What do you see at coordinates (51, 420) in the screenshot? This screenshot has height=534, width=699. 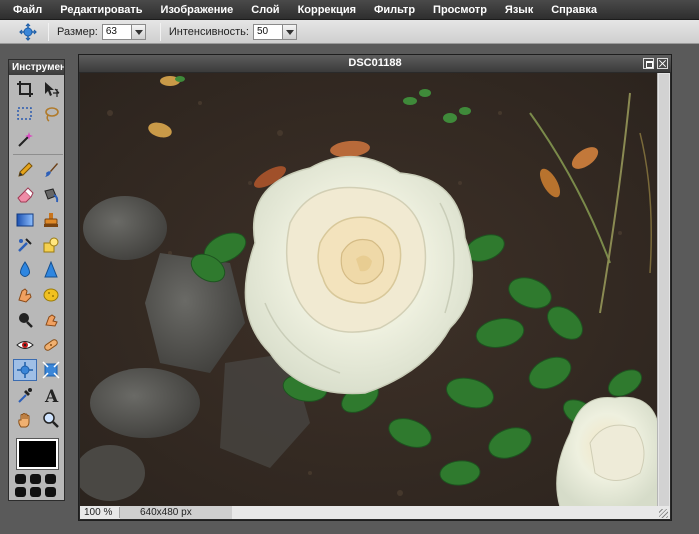 I see `zoom-tool-icon` at bounding box center [51, 420].